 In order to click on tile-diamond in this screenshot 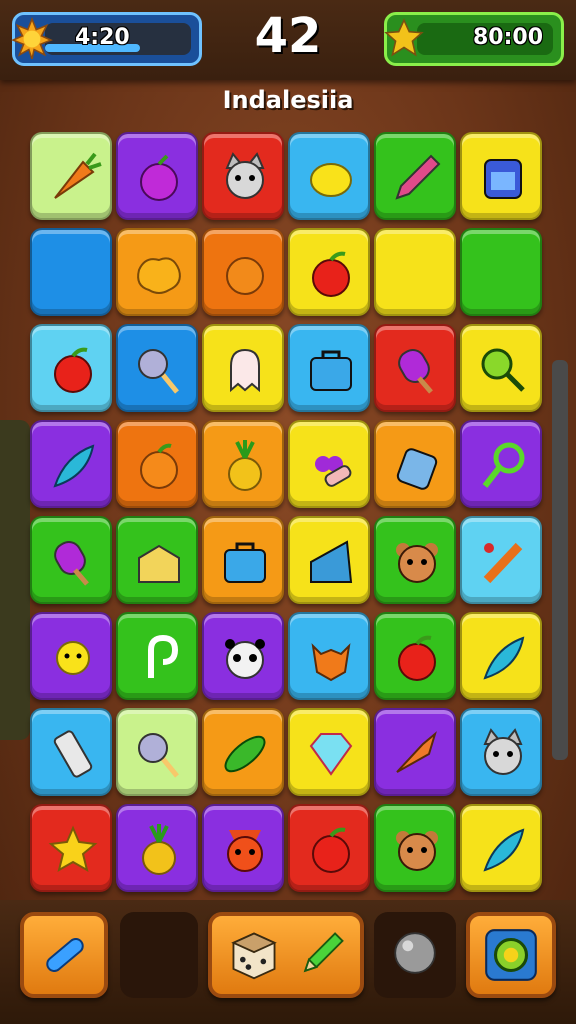, I will do `click(329, 752)`.